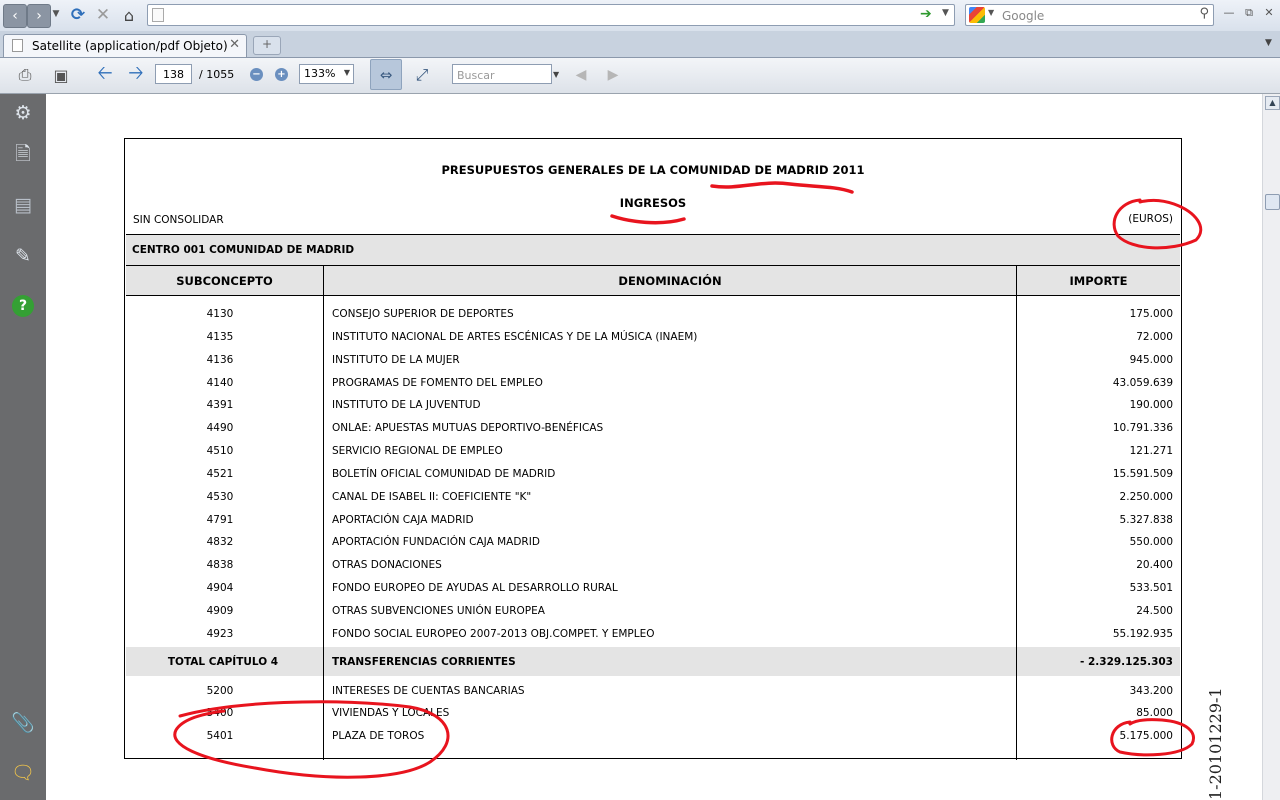  Describe the element at coordinates (56, 14) in the screenshot. I see `history-dropdown-button: ▼` at that location.